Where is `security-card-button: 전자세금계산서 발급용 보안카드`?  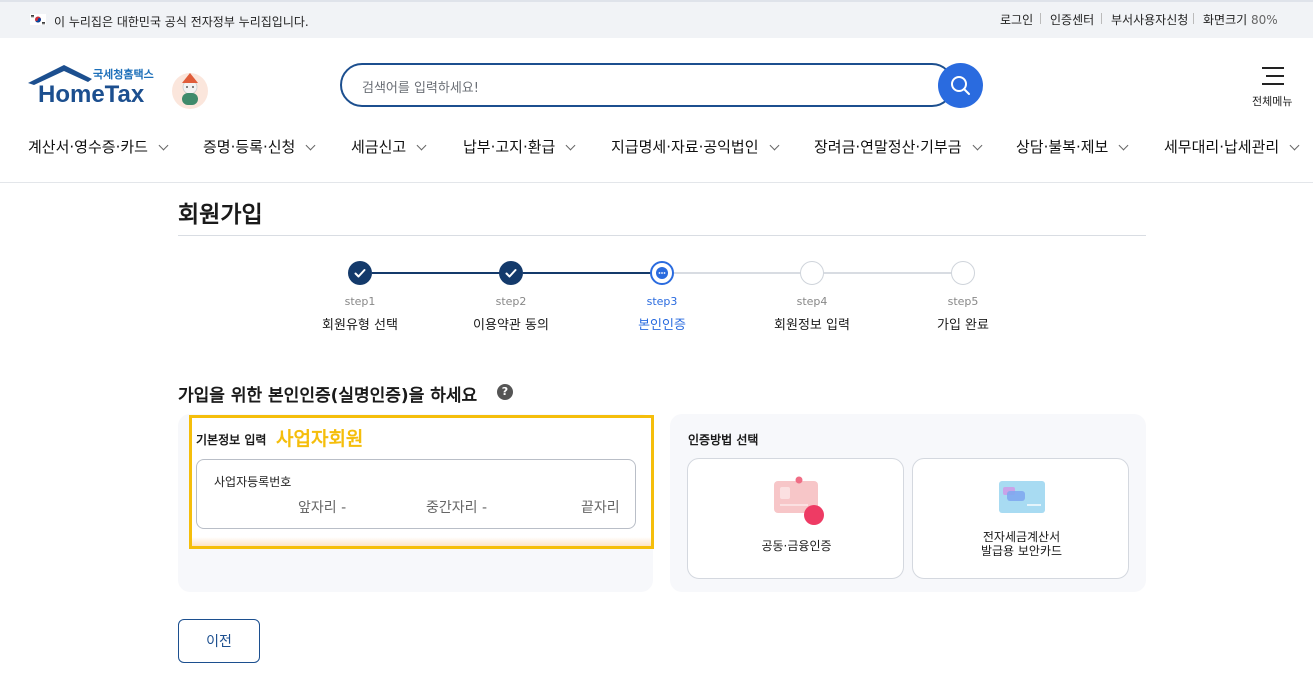
security-card-button: 전자세금계산서 발급용 보안카드 is located at coordinates (1020, 518).